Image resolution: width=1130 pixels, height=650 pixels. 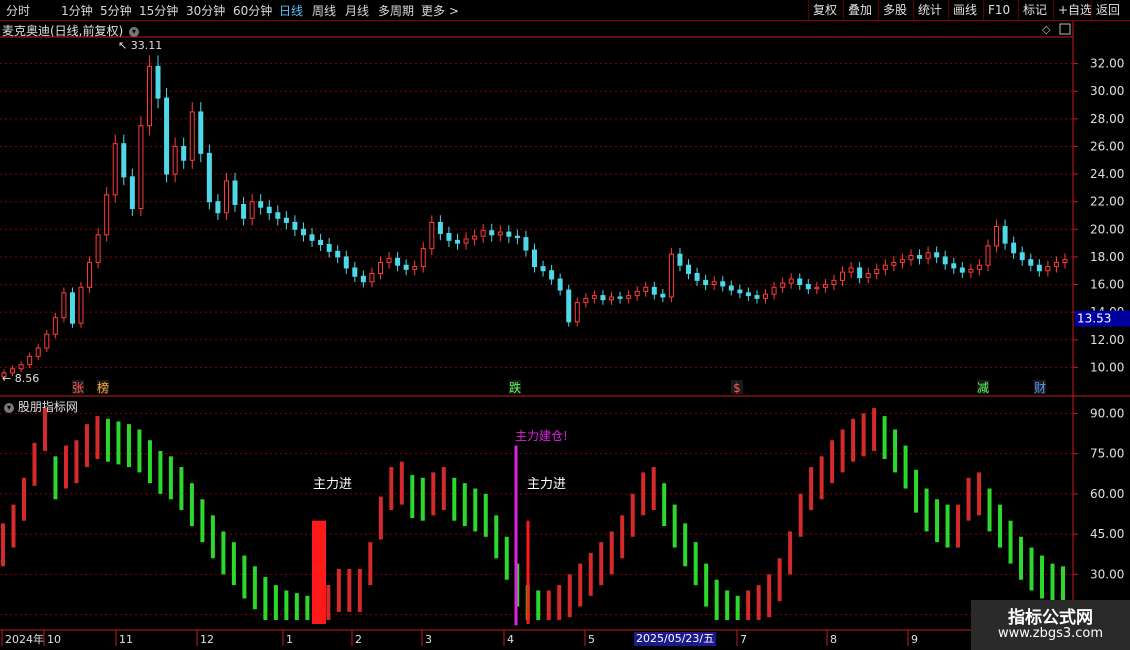 I want to click on cursor-date-label: 2025/05/23/五, so click(x=675, y=639).